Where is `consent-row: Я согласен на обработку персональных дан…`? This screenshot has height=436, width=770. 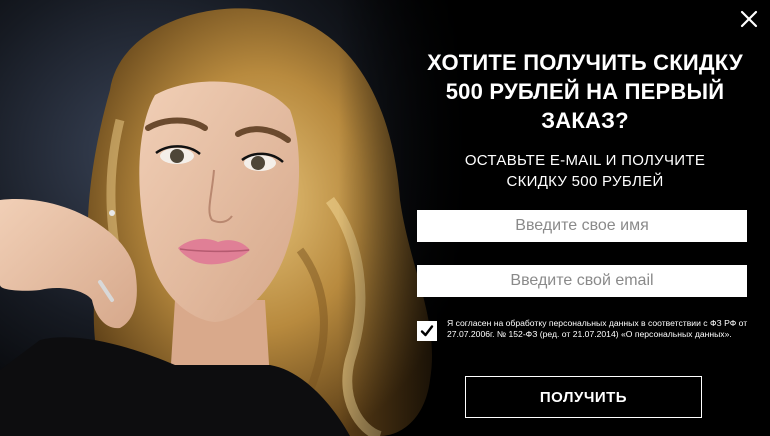 consent-row: Я согласен на обработку персональных дан… is located at coordinates (587, 336).